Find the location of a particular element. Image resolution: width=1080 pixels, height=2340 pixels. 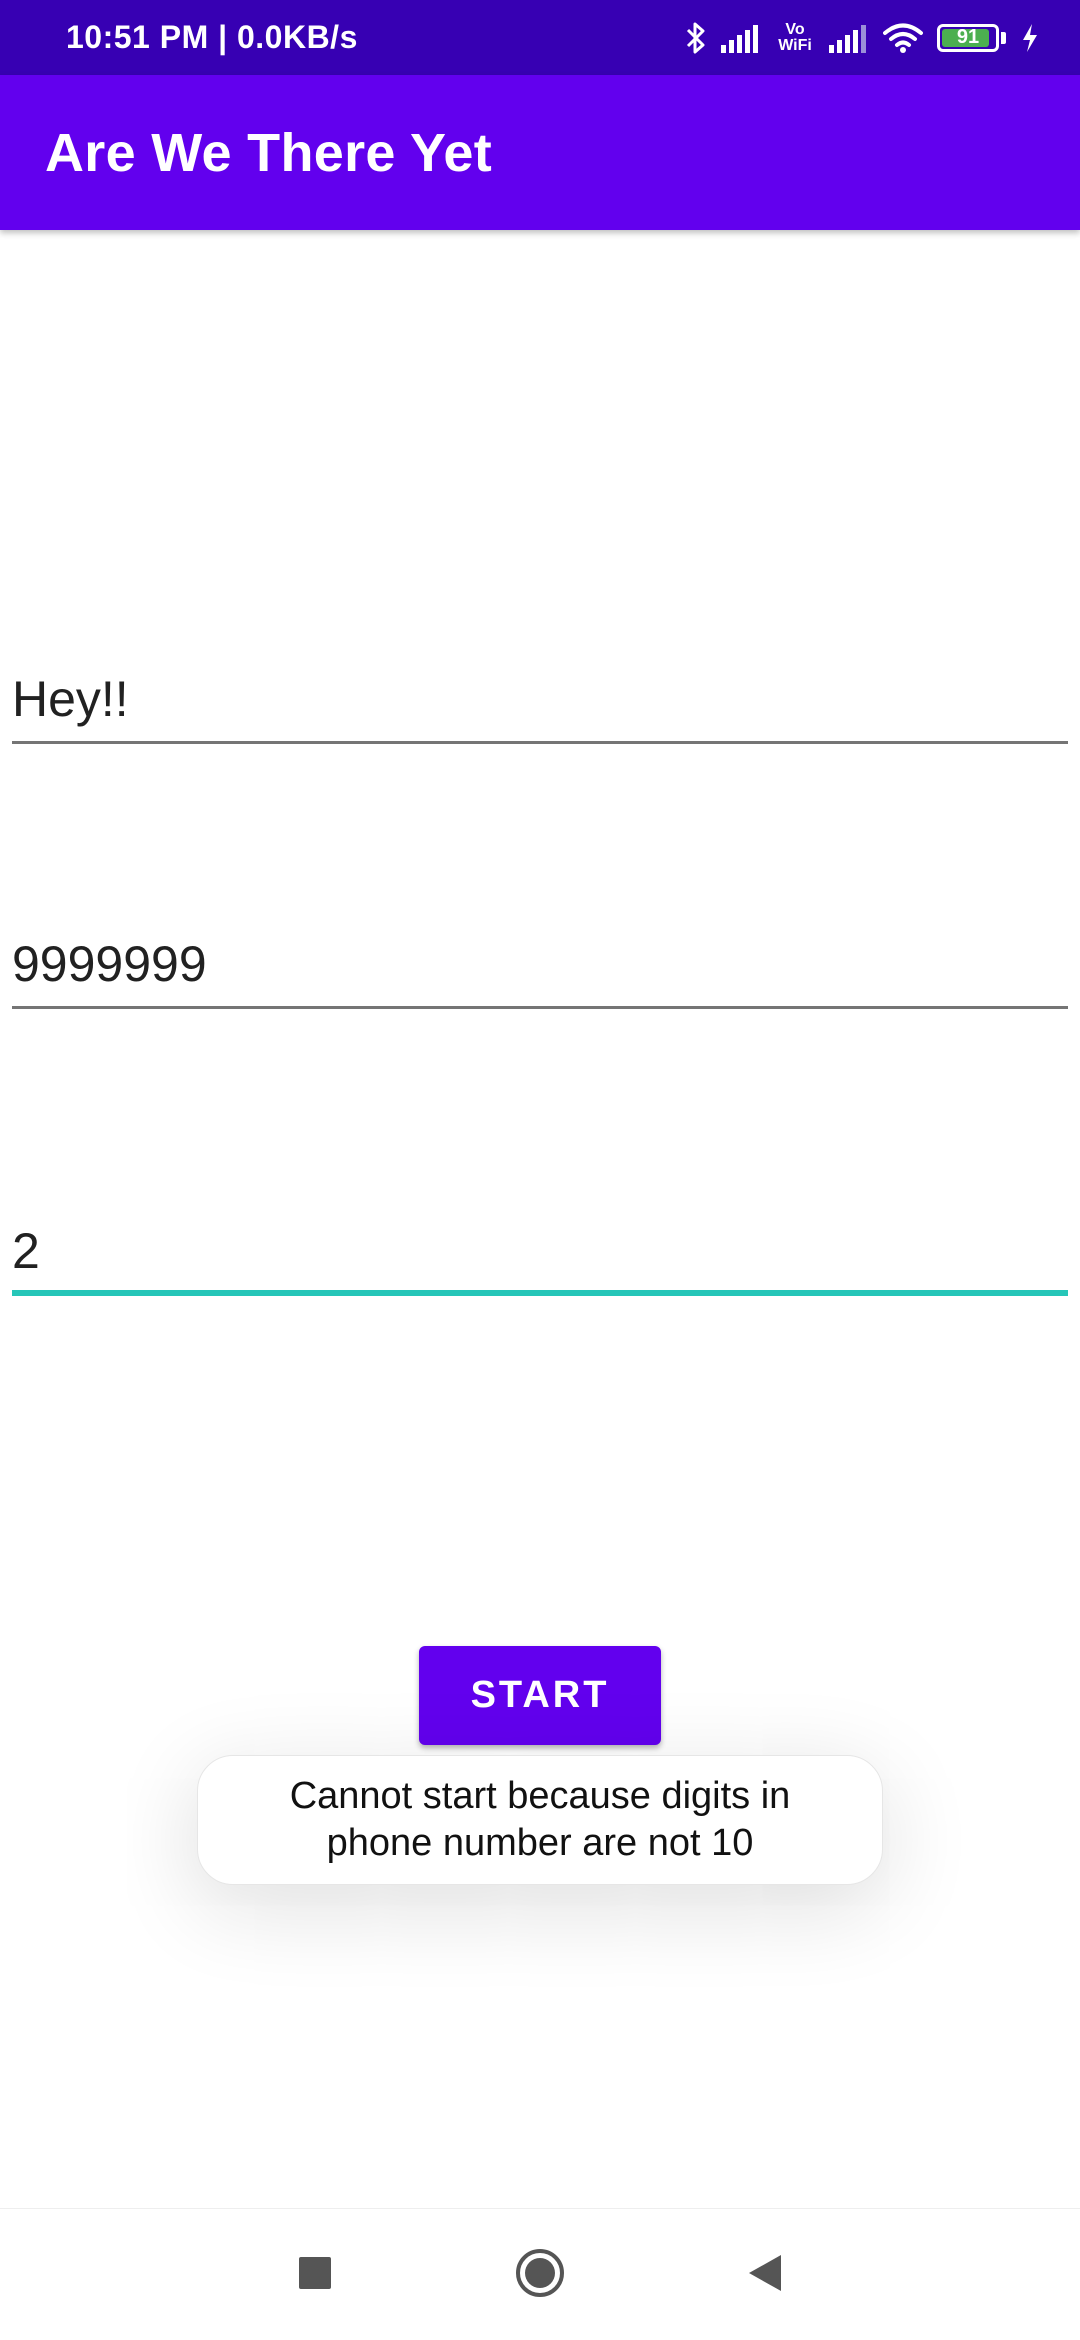

vowifi-icon: Vo WiFi is located at coordinates (795, 37).